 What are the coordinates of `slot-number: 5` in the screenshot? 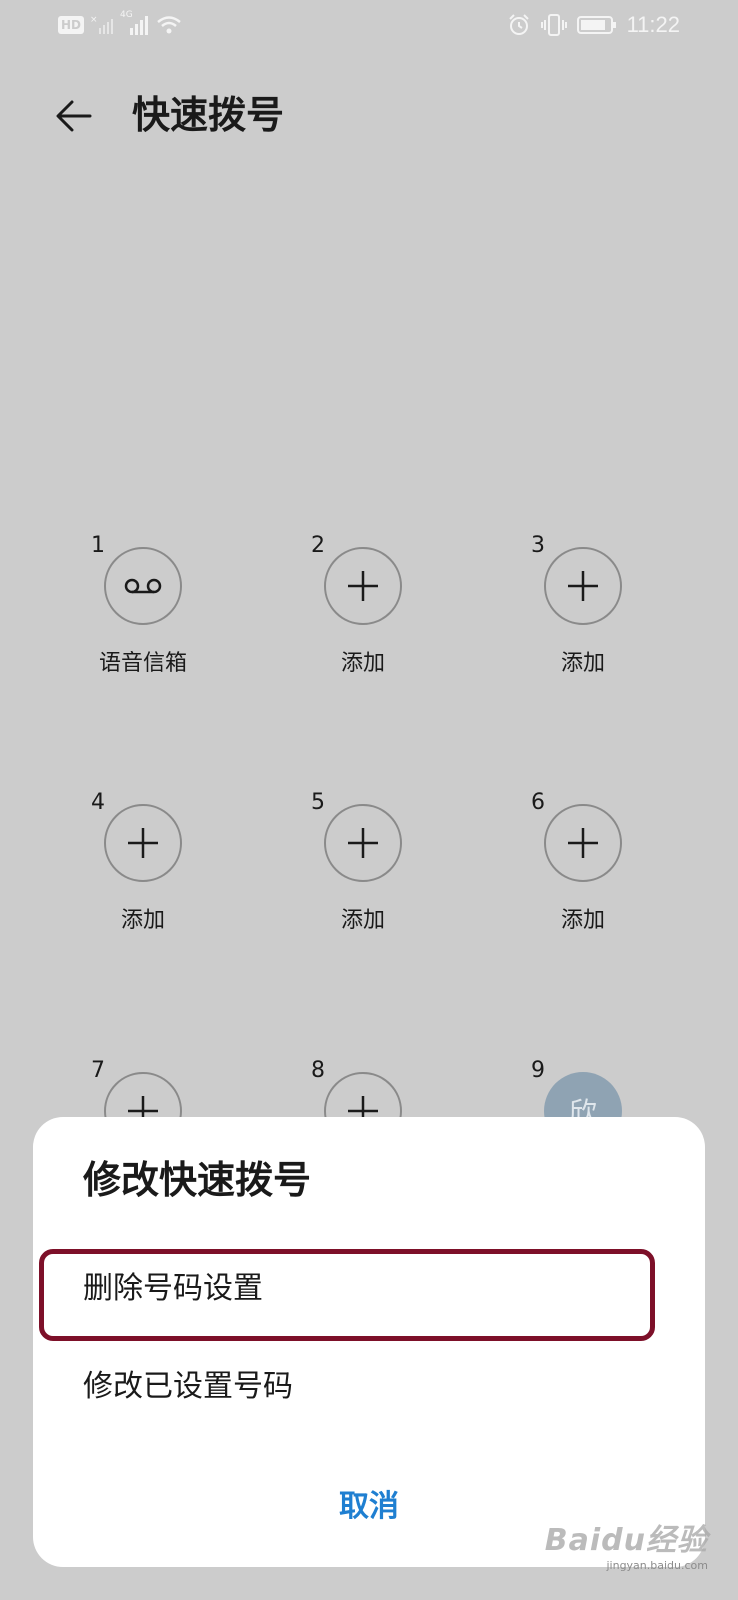 It's located at (318, 802).